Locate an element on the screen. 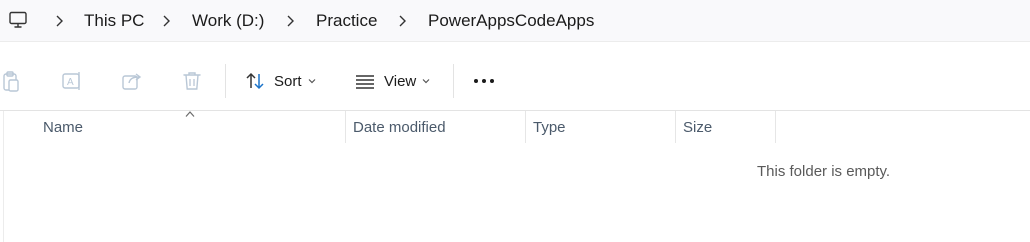  computer-icon is located at coordinates (18, 20).